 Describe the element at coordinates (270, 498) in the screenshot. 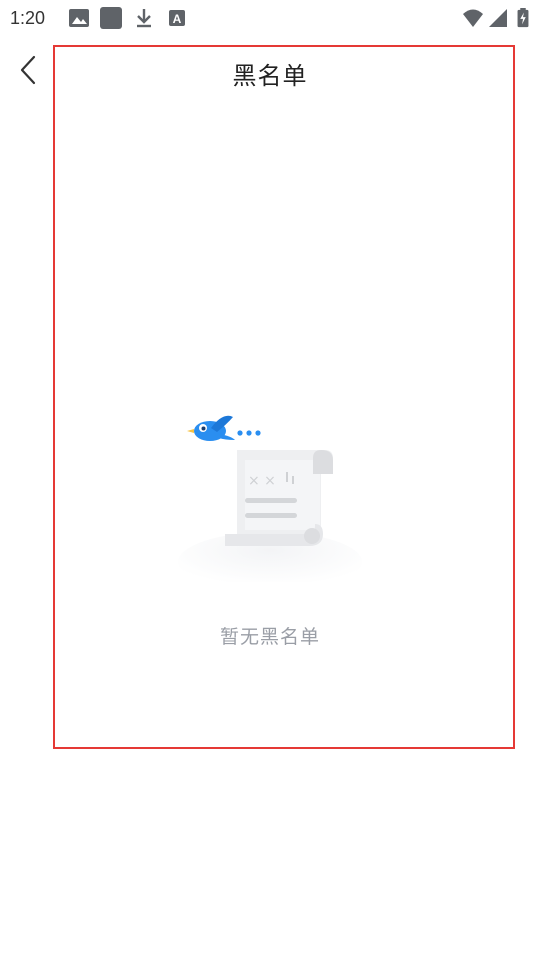

I see `bird-and-paper-scroll-illustration: × ×` at that location.